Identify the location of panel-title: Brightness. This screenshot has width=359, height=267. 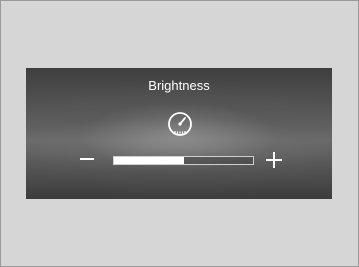
(179, 85).